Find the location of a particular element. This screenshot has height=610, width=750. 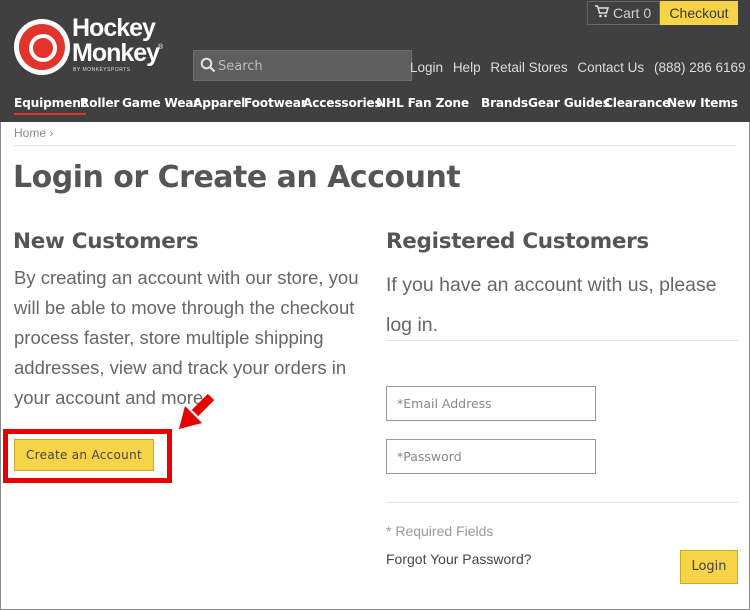

nav-item-clearance: Clearance is located at coordinates (637, 103).